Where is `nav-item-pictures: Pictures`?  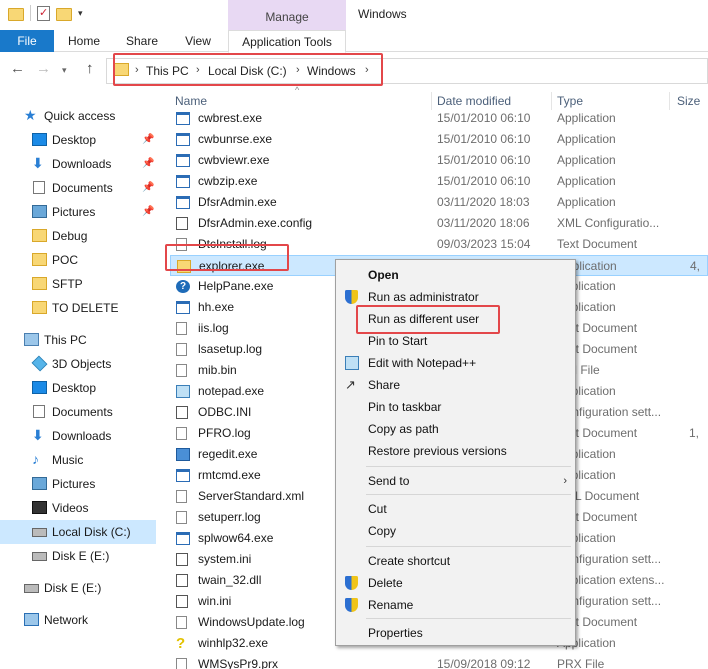 nav-item-pictures: Pictures is located at coordinates (78, 484).